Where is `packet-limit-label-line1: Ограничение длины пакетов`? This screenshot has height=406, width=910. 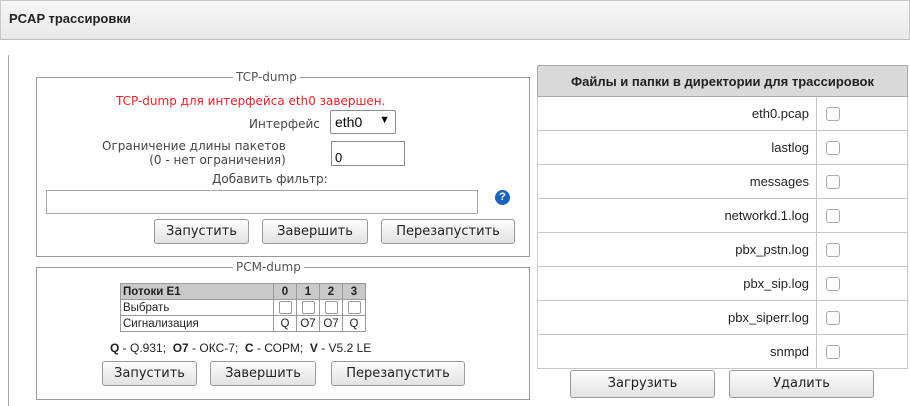
packet-limit-label-line1: Ограничение длины пакетов is located at coordinates (194, 146).